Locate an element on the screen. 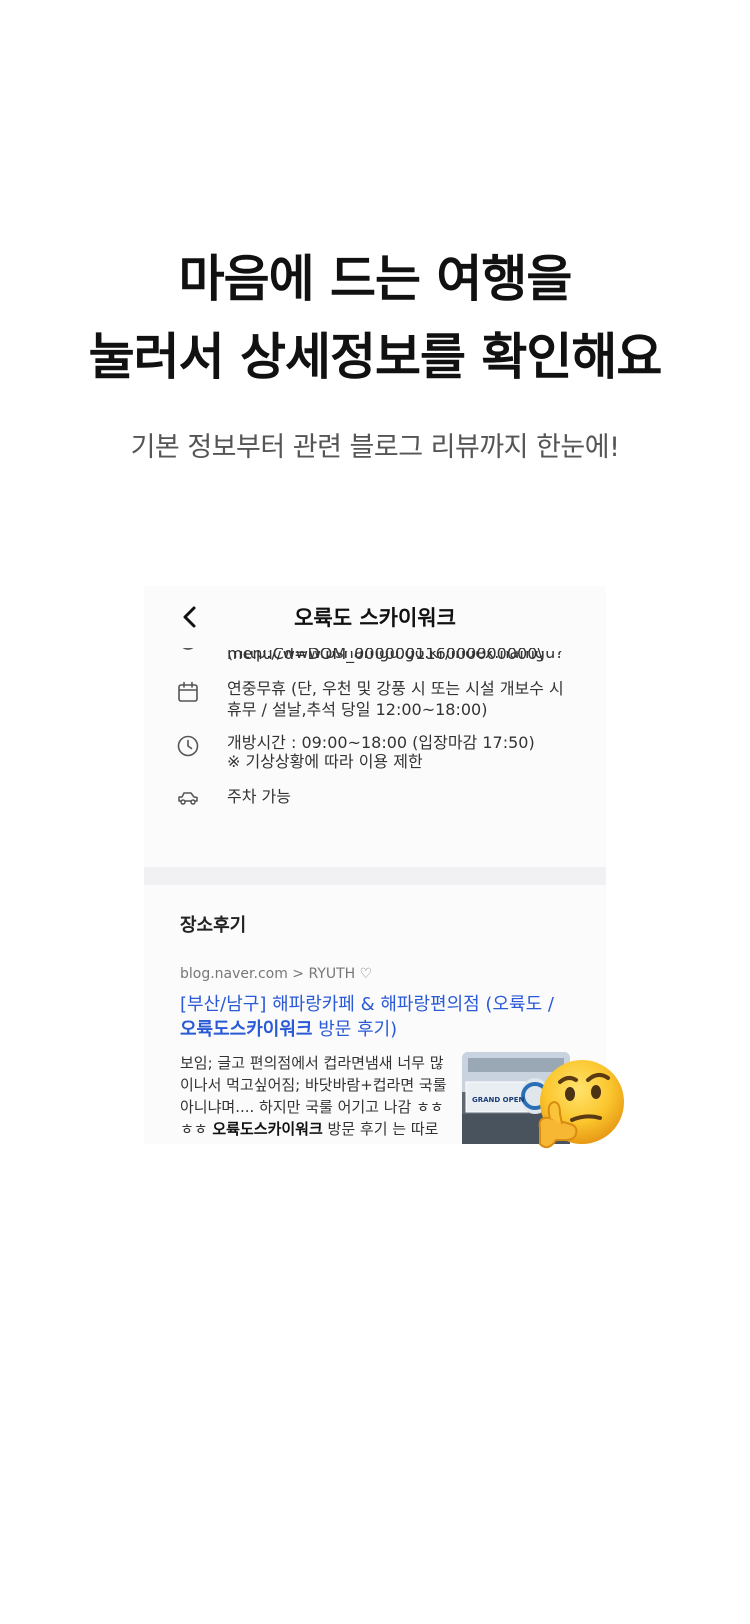  thinking-face-emoji-icon is located at coordinates (581, 1104).